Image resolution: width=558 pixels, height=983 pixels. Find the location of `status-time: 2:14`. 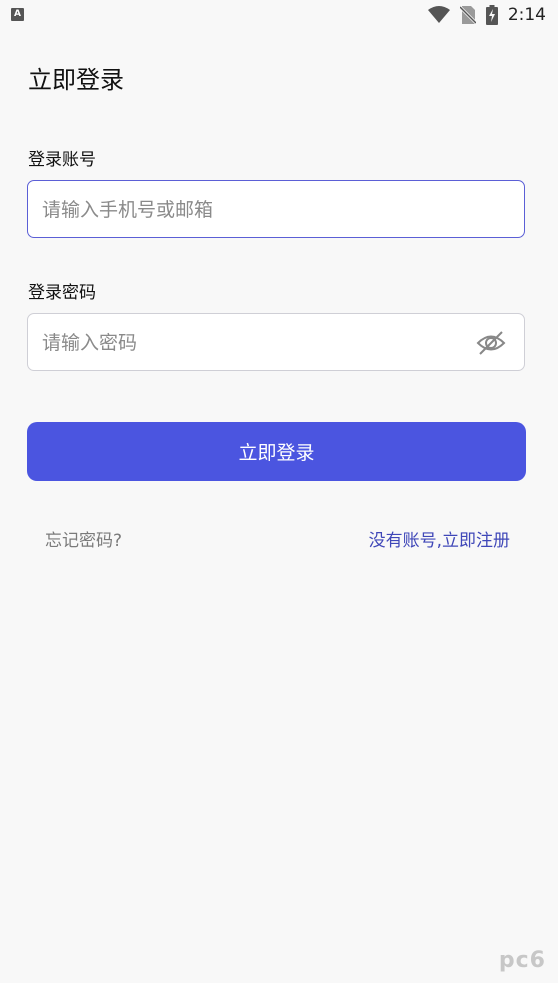

status-time: 2:14 is located at coordinates (526, 15).